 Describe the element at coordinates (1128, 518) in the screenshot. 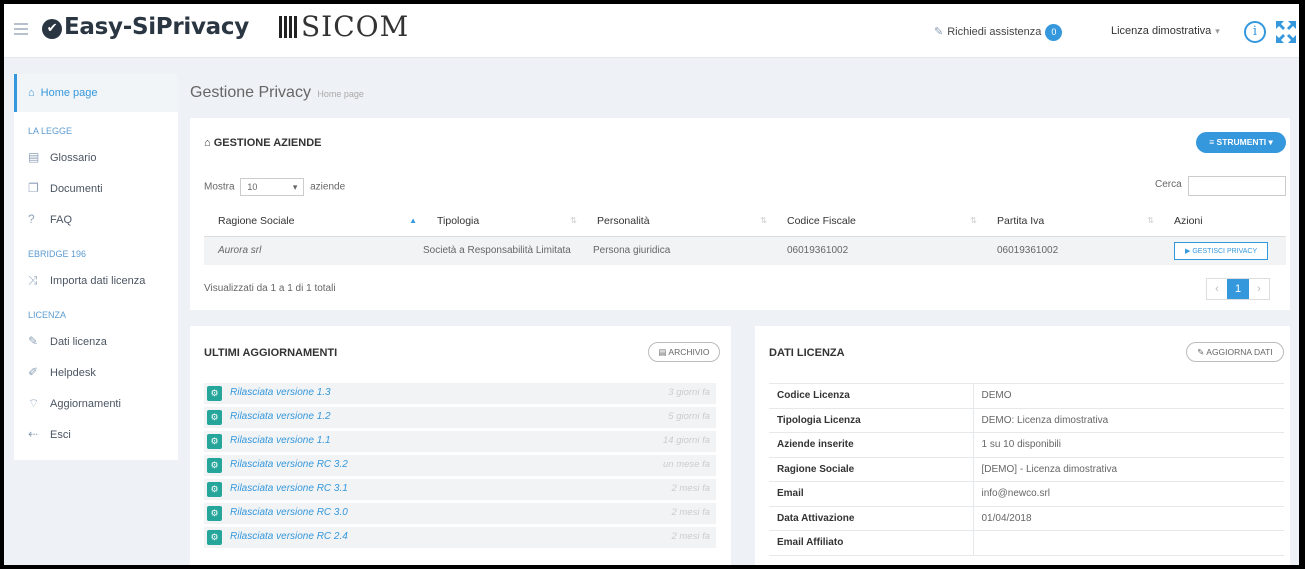

I see `license-value: 01/04/2018` at that location.